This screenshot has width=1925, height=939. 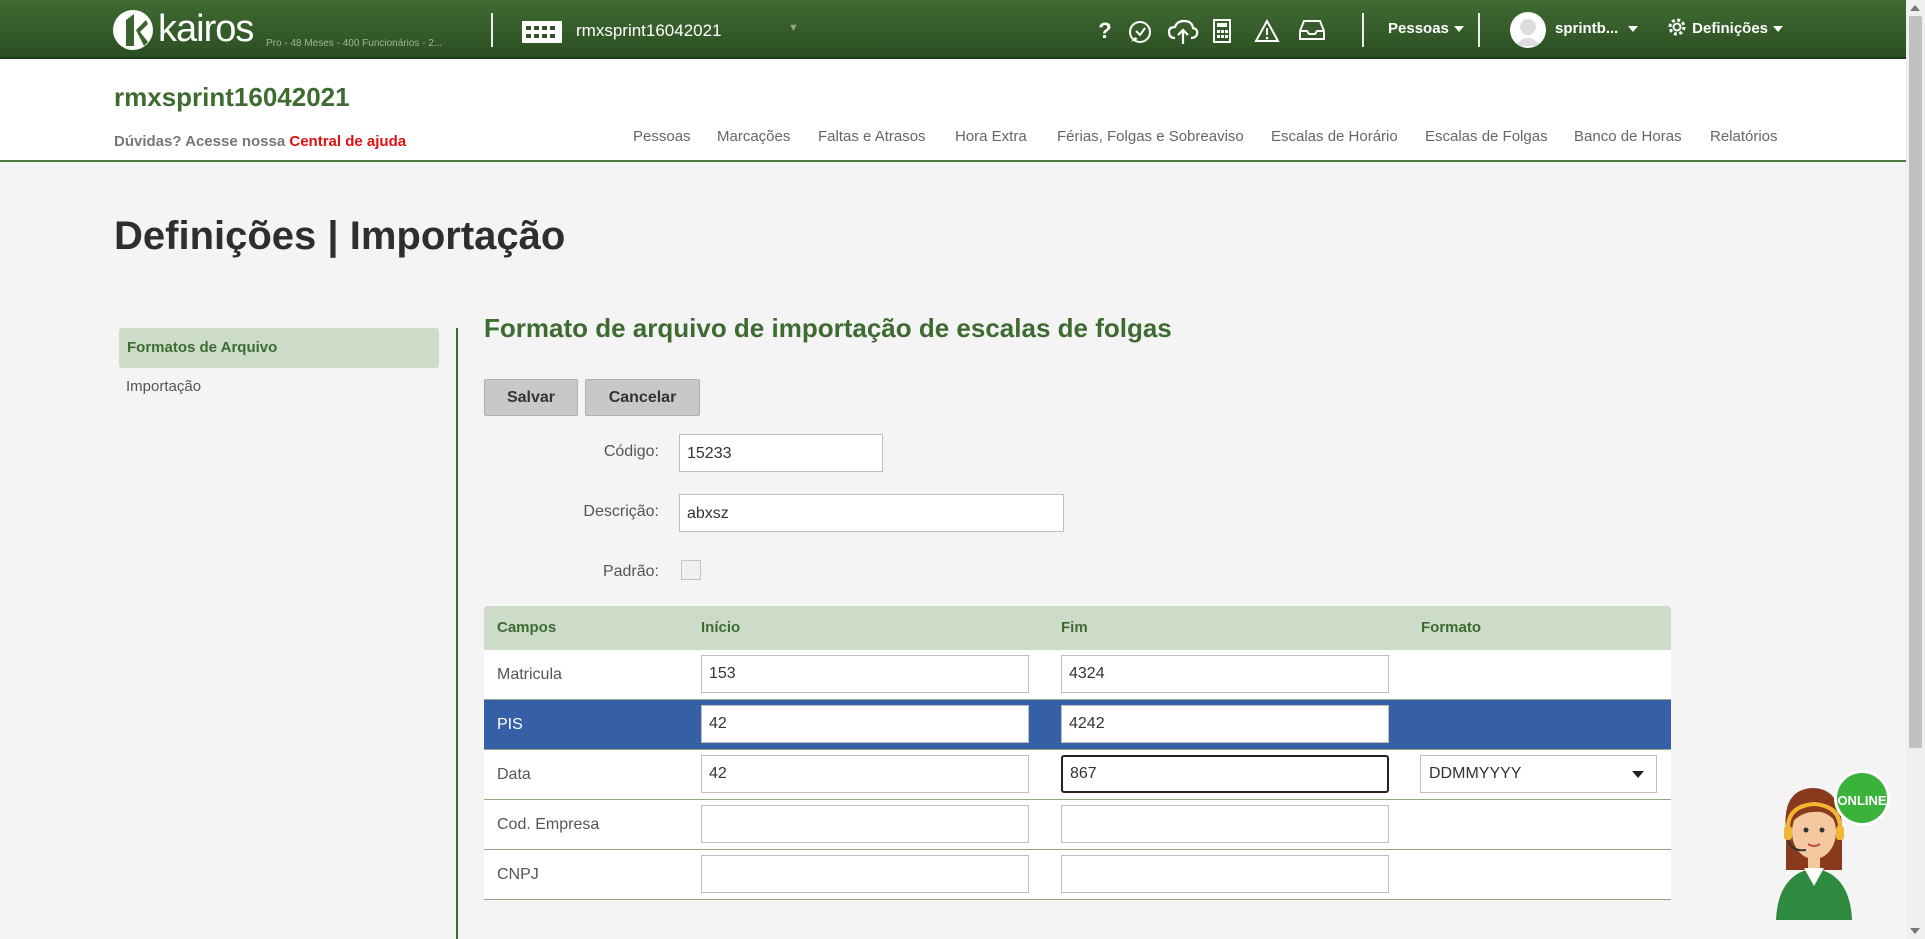 What do you see at coordinates (200, 141) in the screenshot?
I see `help-prefix: Dúvidas? Acesse nossa` at bounding box center [200, 141].